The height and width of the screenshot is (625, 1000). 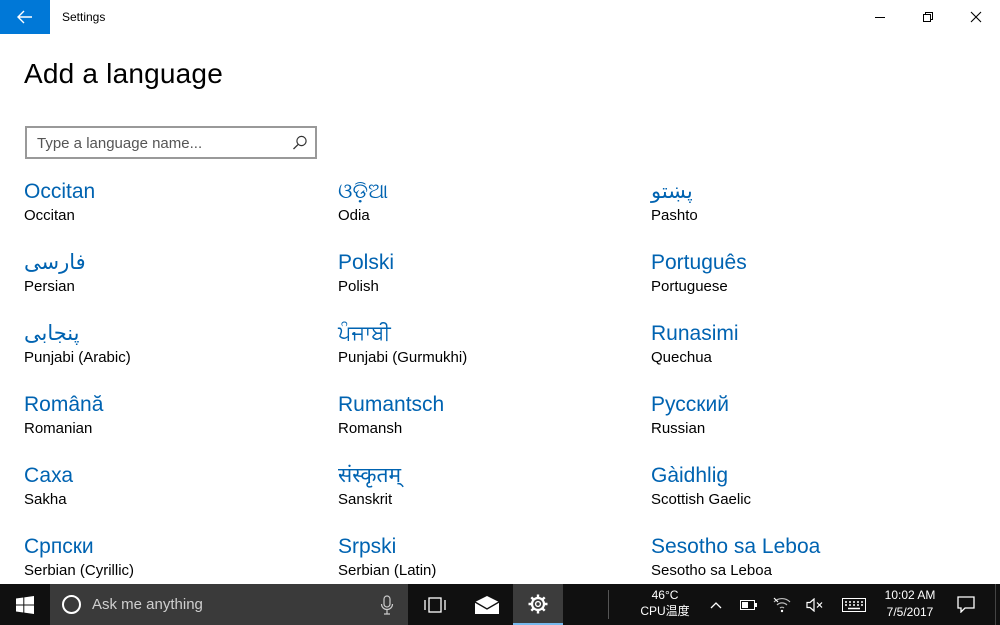 I want to click on language-item: Română Romanian, so click(x=174, y=422).